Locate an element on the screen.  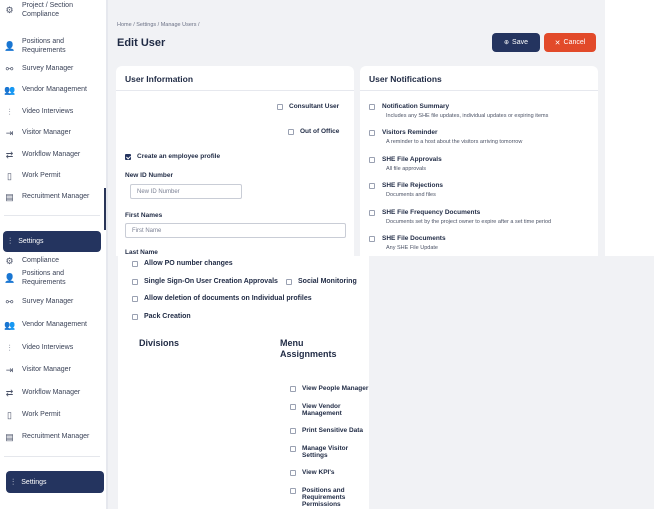
sidebar-item-label: Settings is located at coordinates (31, 241).